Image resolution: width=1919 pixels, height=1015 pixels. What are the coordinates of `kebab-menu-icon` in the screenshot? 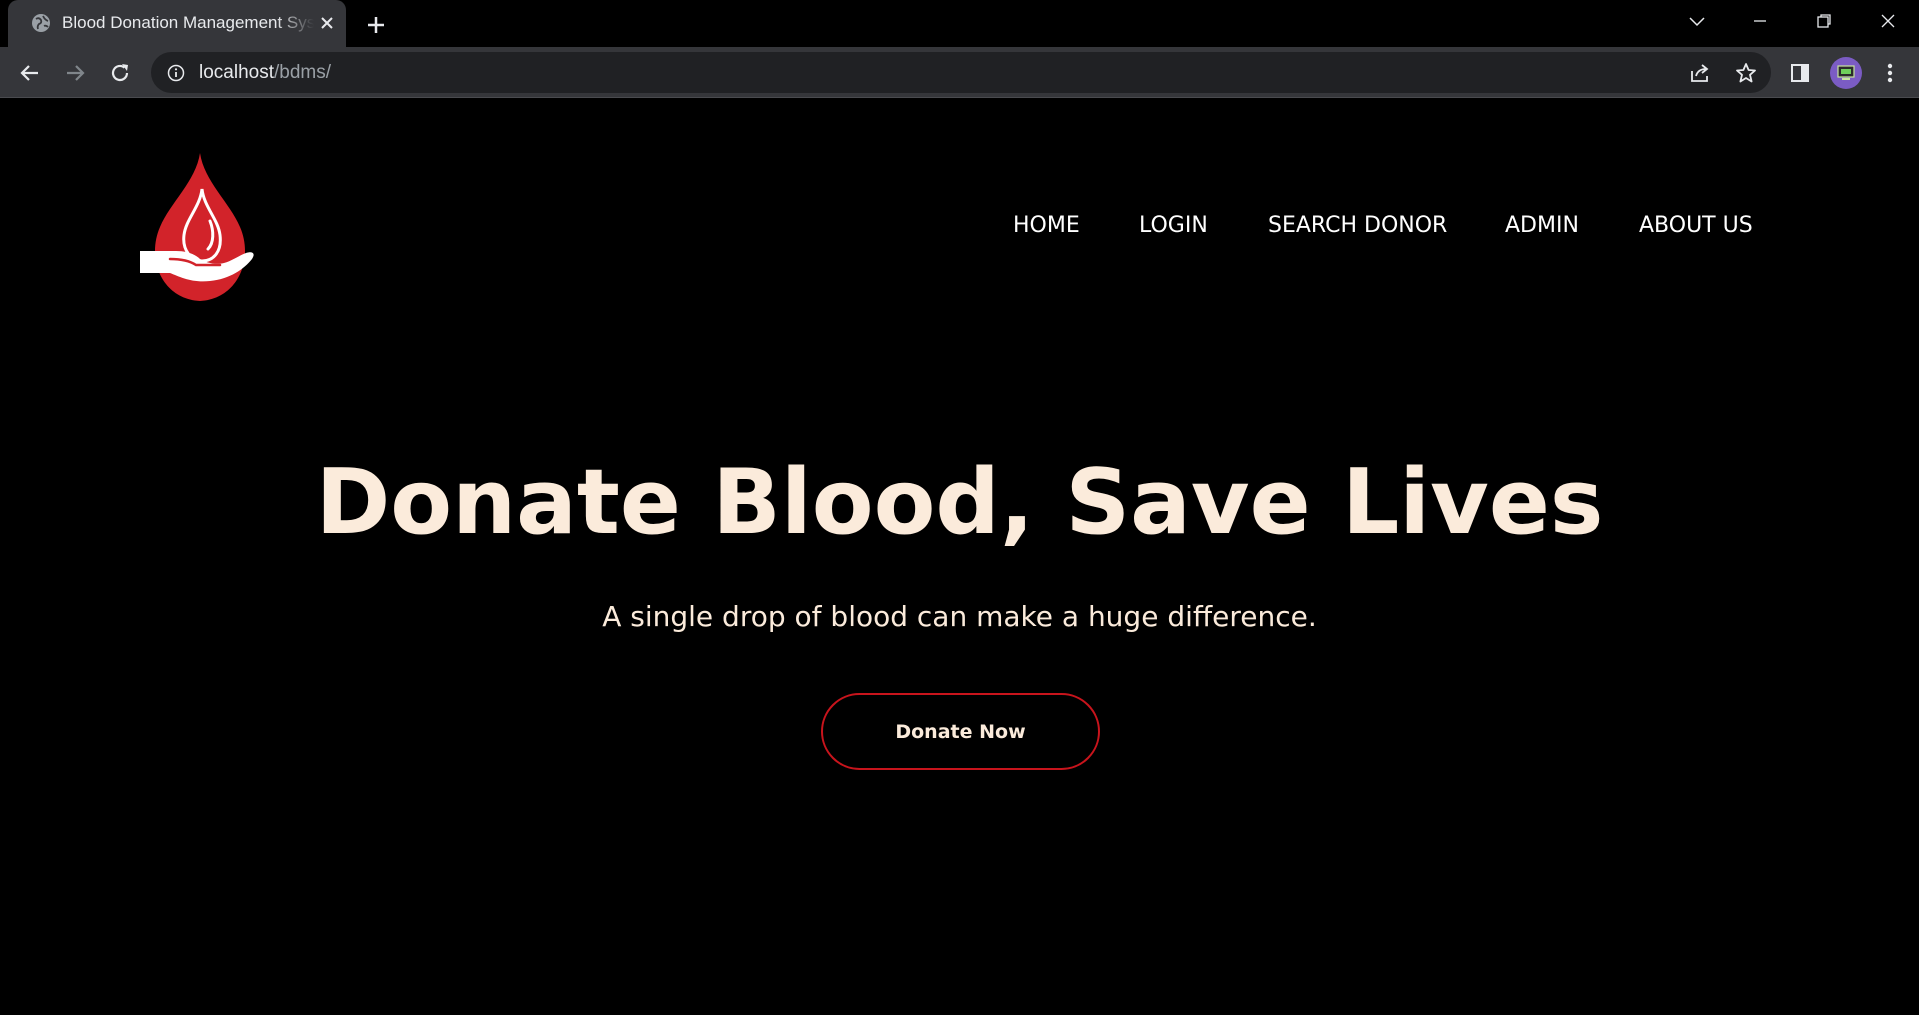 It's located at (1890, 73).